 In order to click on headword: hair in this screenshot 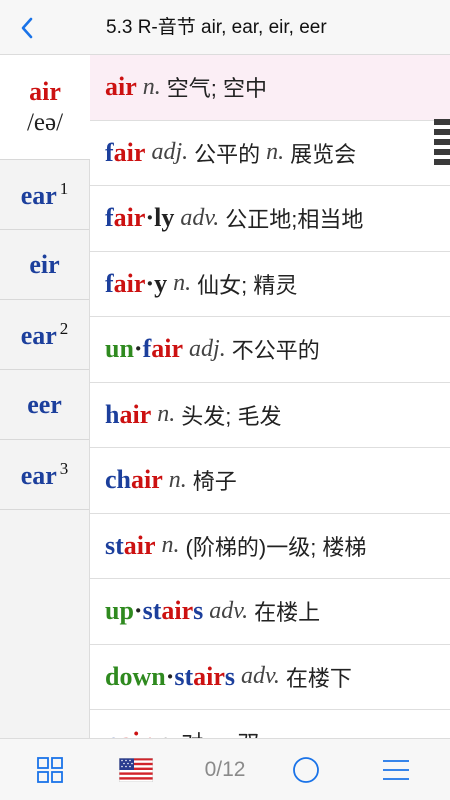, I will do `click(128, 415)`.